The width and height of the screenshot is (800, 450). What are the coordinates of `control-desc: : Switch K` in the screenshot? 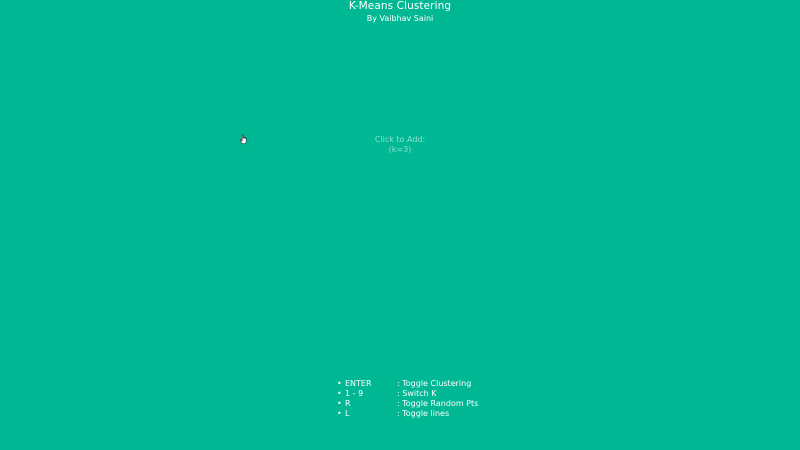 It's located at (417, 393).